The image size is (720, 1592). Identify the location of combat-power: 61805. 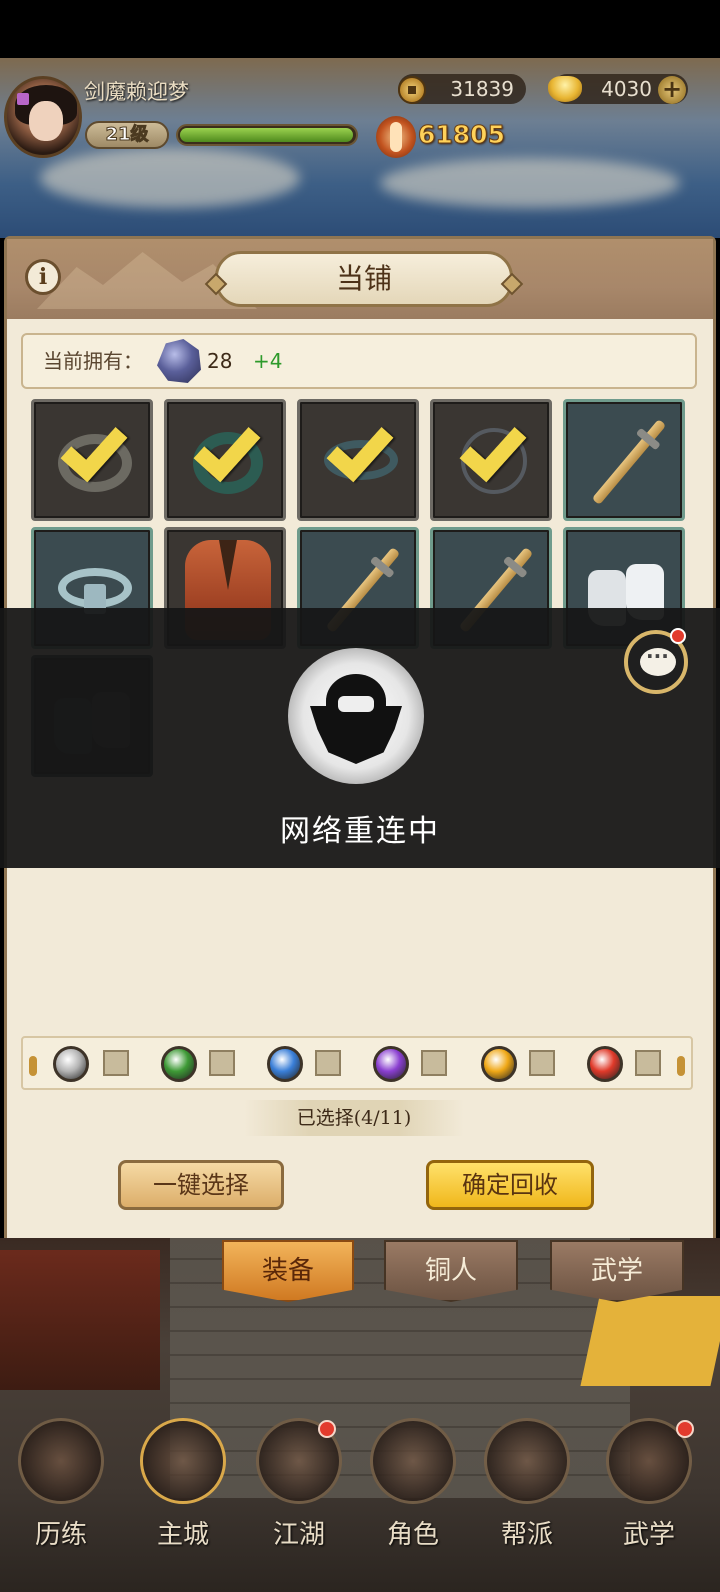
(462, 135).